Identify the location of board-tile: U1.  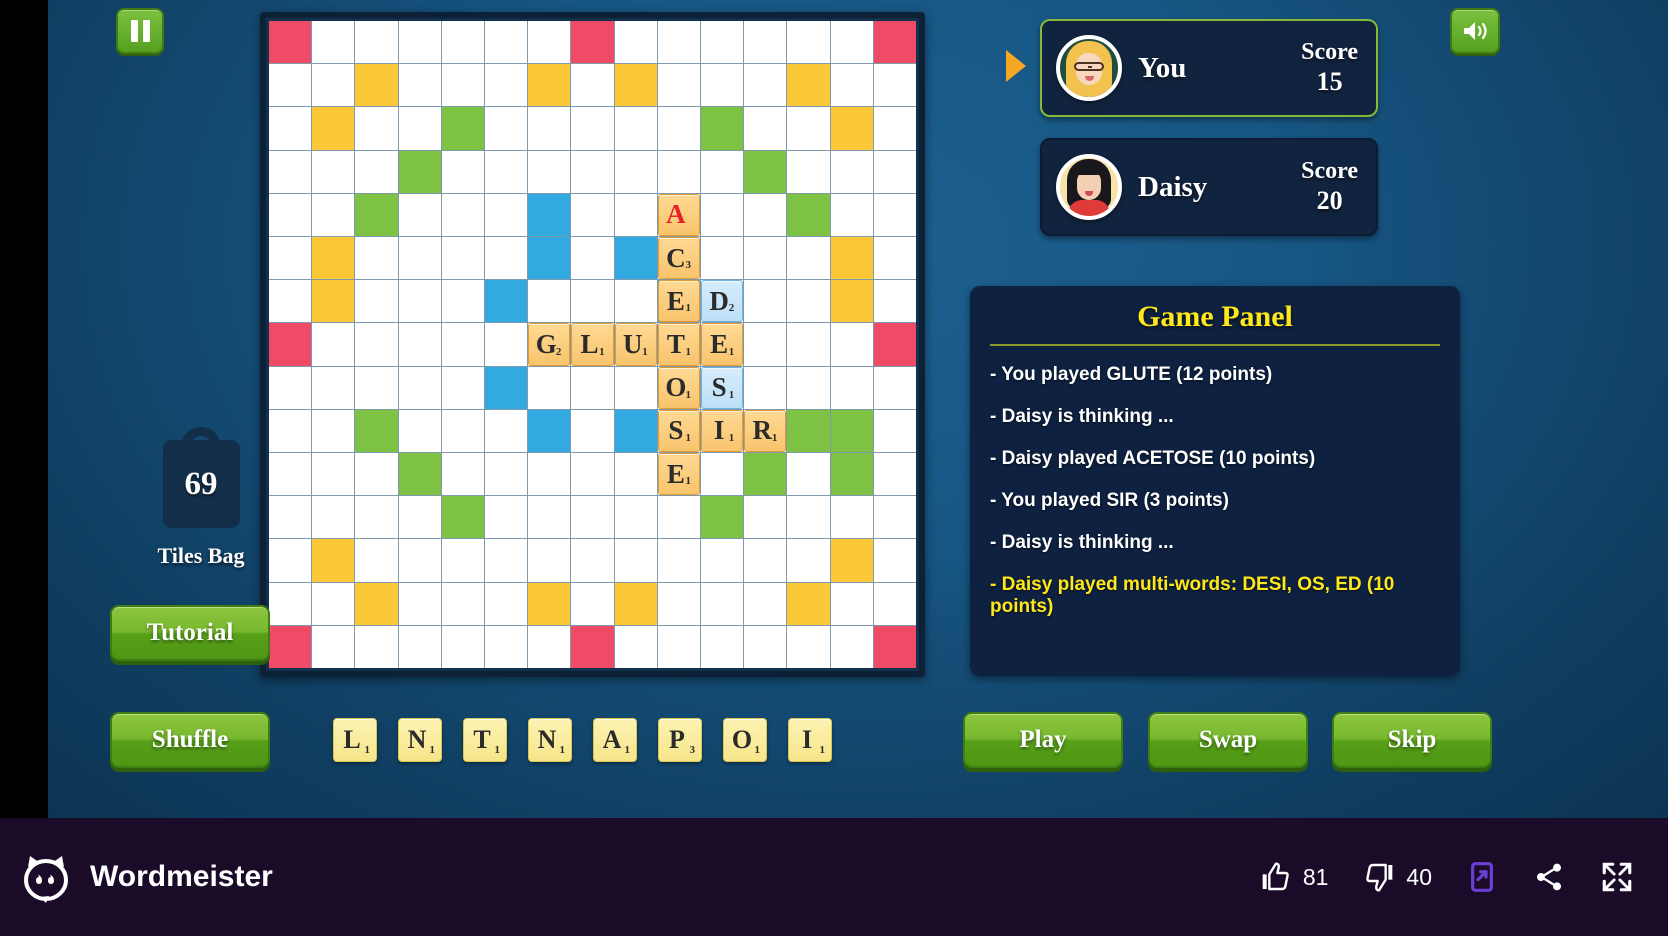
(635, 344).